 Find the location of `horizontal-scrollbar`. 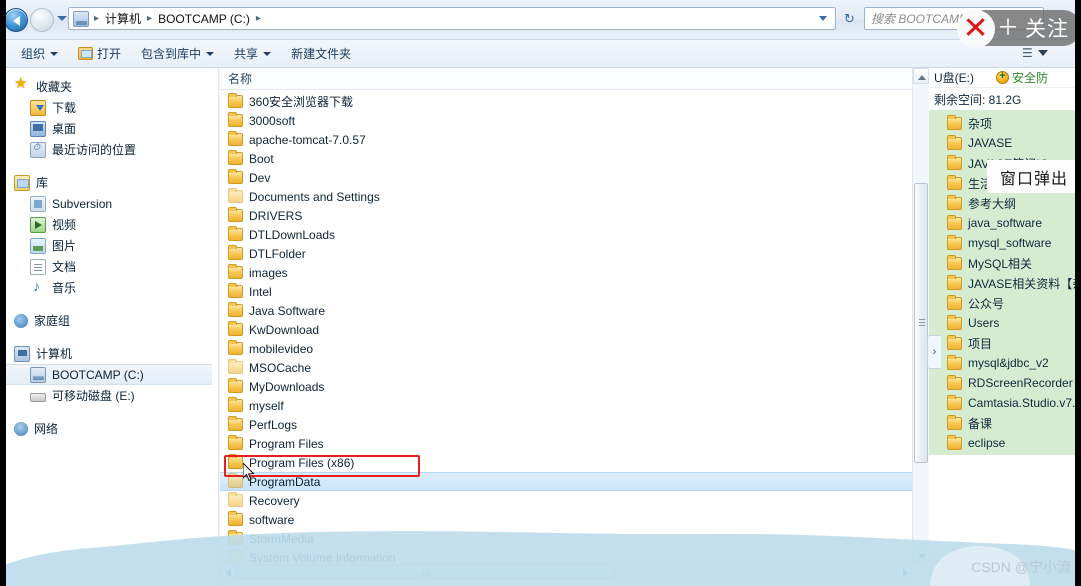

horizontal-scrollbar is located at coordinates (566, 572).